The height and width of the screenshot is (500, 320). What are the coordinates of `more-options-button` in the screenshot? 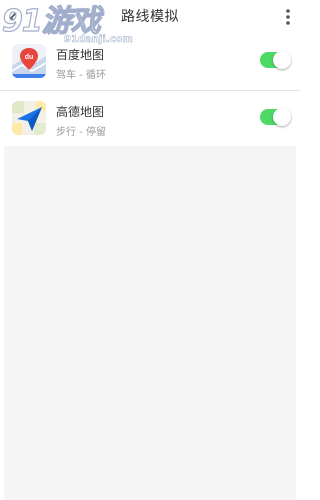 It's located at (288, 17).